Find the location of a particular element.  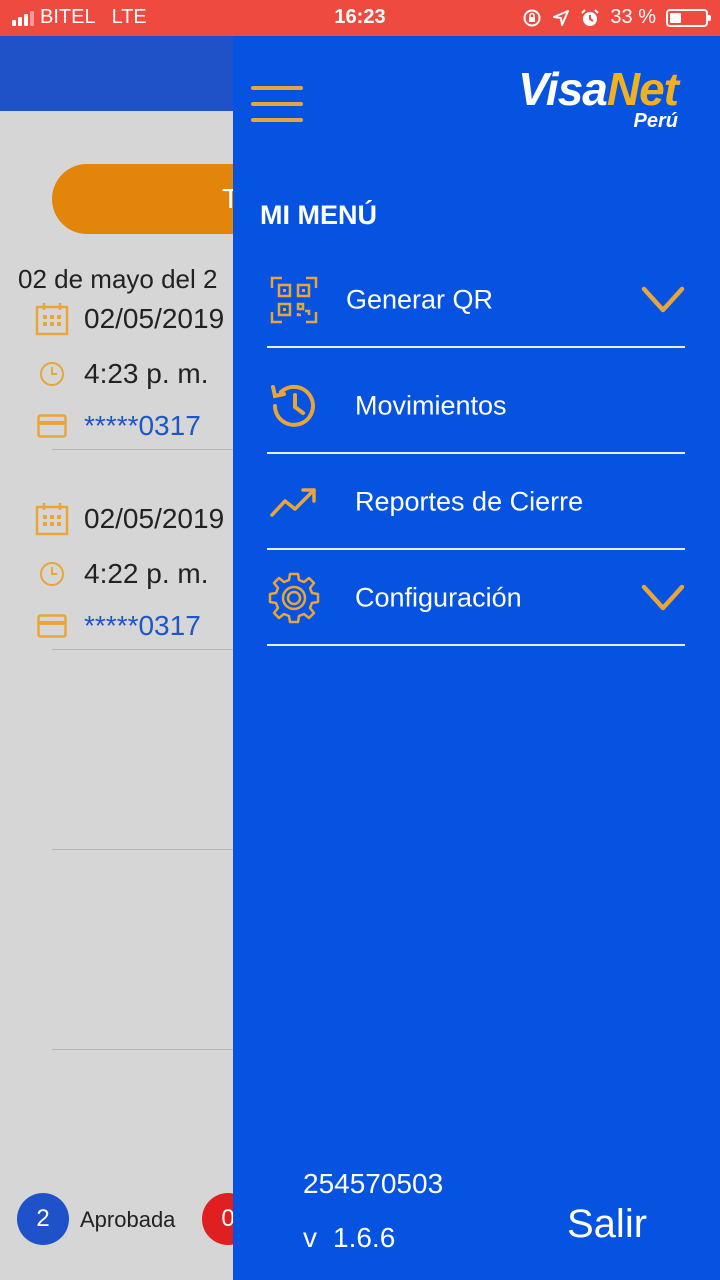

approved-label: Aprobada is located at coordinates (128, 1219).